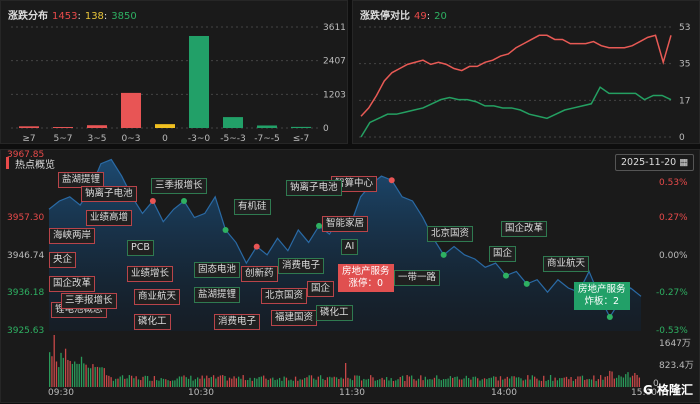 The image size is (700, 404). I want to click on hot-topic-label: 智能家居, so click(345, 224).